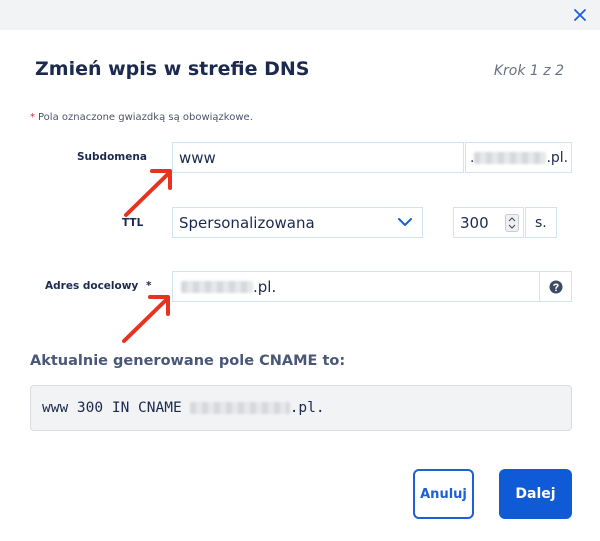 The image size is (600, 541). I want to click on spinner-arrows-icon, so click(512, 222).